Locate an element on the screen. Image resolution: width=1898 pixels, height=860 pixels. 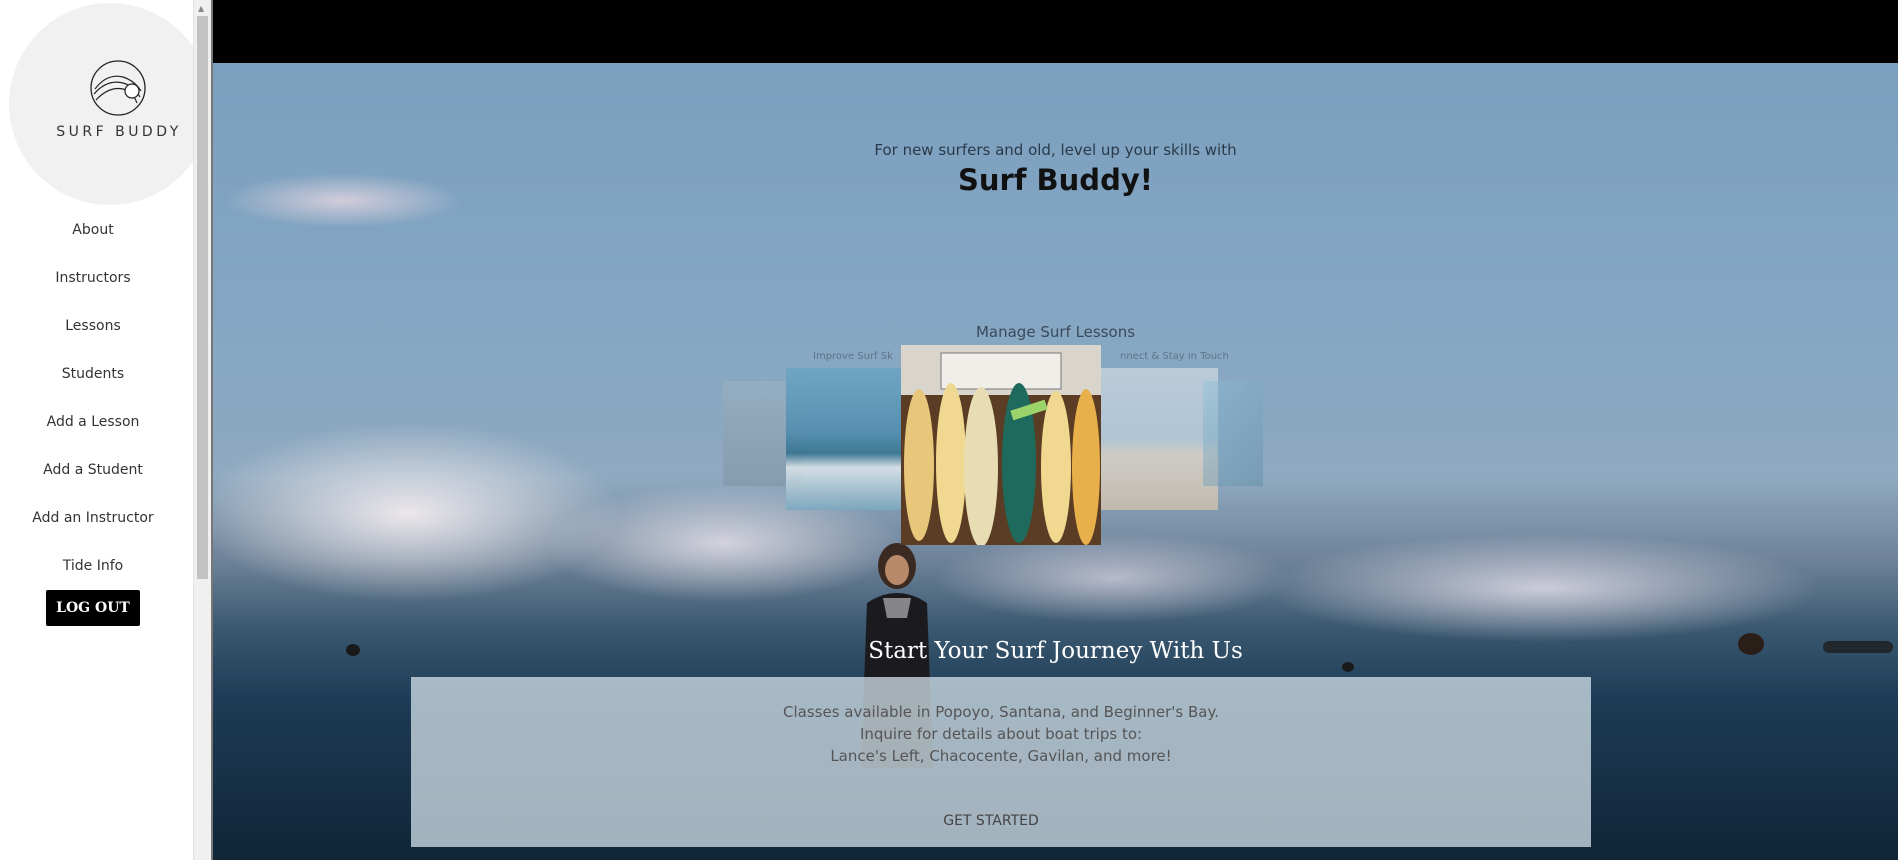
carousel-caption-left: Improve Surf Sk is located at coordinates (853, 356).